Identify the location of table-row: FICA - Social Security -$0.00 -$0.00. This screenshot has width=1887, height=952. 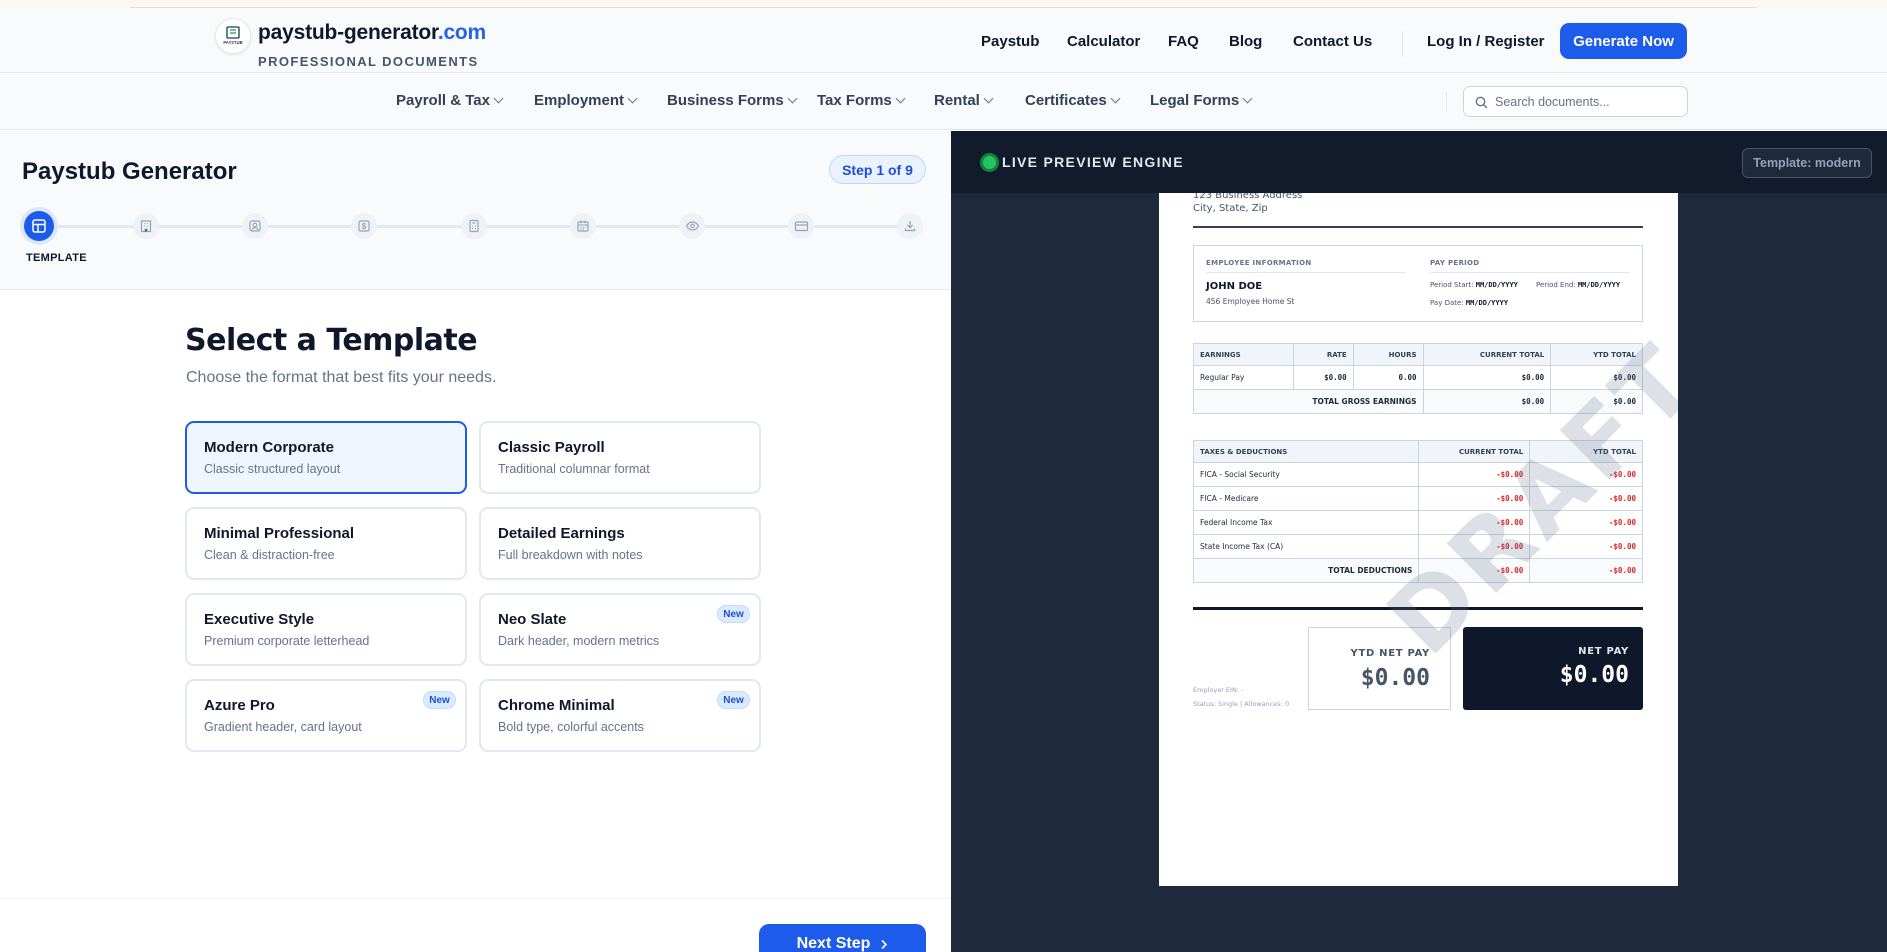
(1417, 474).